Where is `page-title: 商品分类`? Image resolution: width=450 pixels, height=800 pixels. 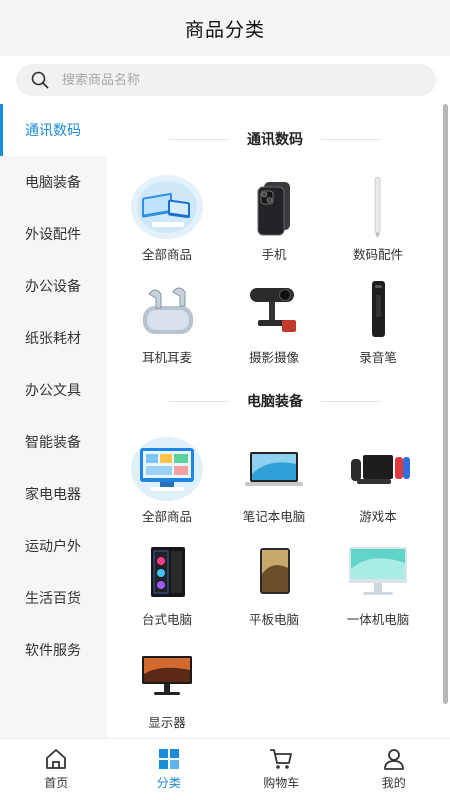
page-title: 商品分类 is located at coordinates (224, 29).